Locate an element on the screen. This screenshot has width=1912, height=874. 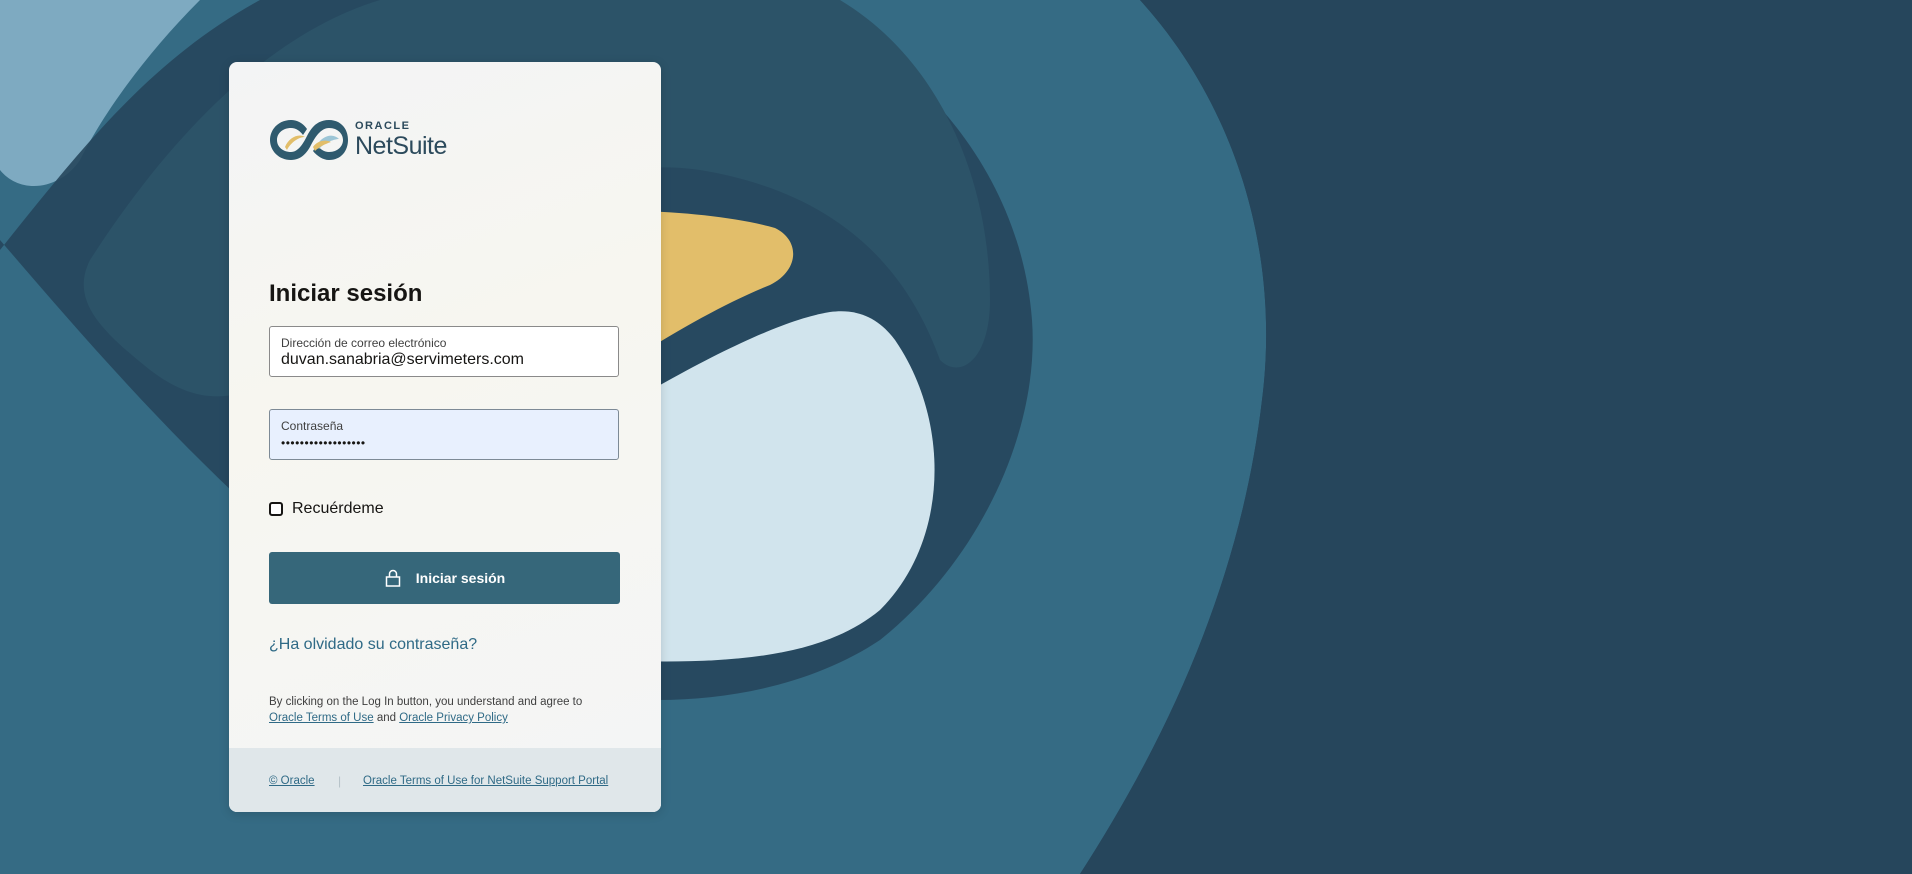
oracle-wordmark: ORACLE is located at coordinates (383, 126).